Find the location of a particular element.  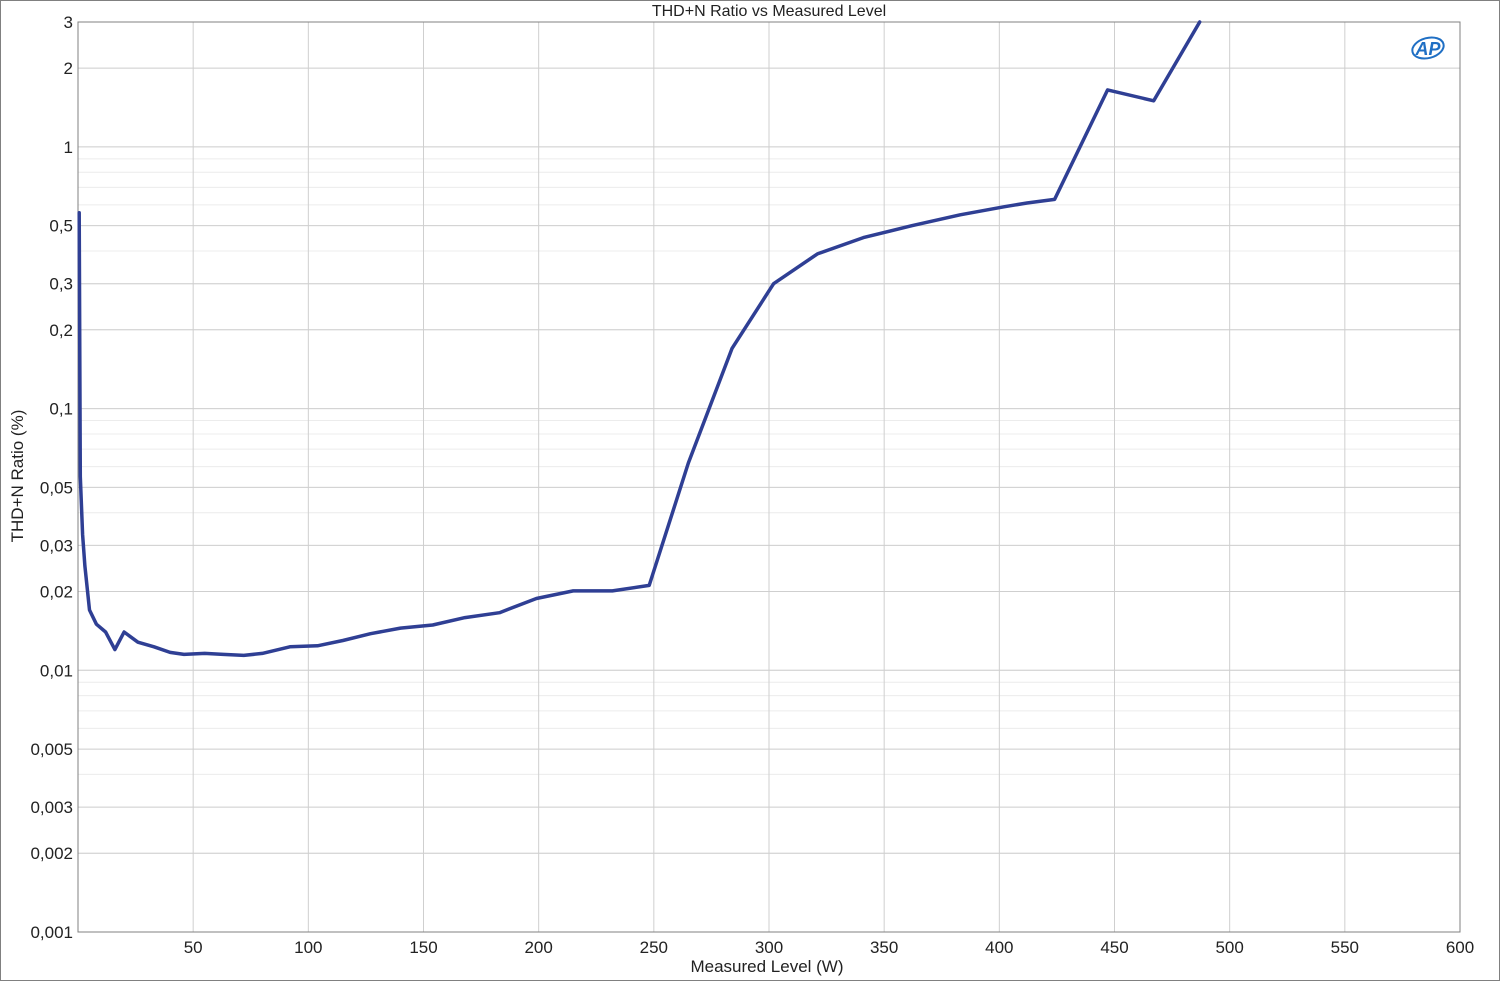

y-tick-label: 1 is located at coordinates (68, 147).